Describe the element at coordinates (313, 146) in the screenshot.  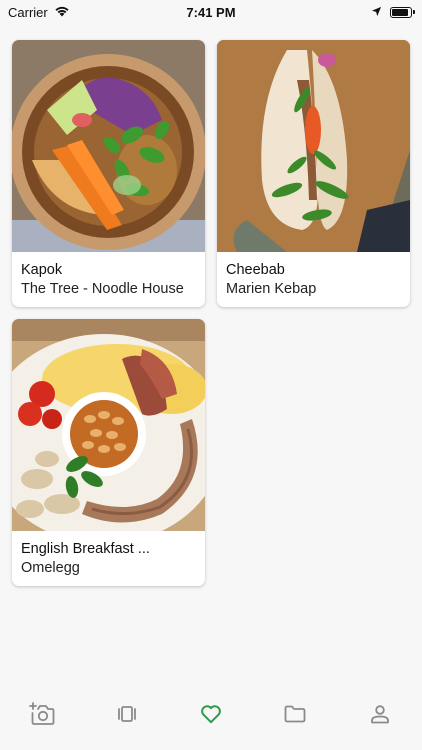
I see `kebab-sandwich-photo` at that location.